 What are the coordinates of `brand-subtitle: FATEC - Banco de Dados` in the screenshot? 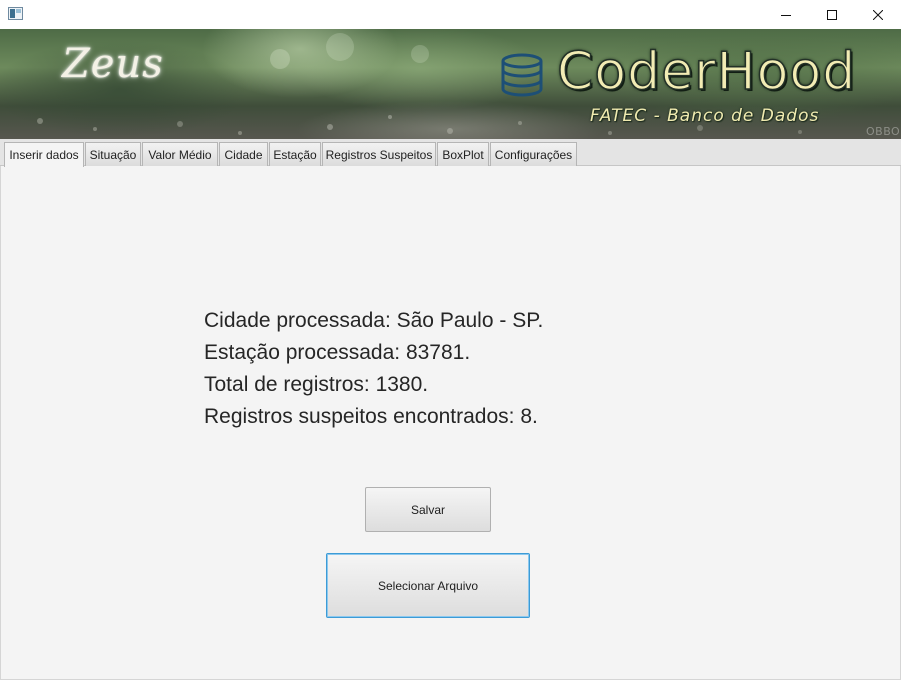 It's located at (705, 116).